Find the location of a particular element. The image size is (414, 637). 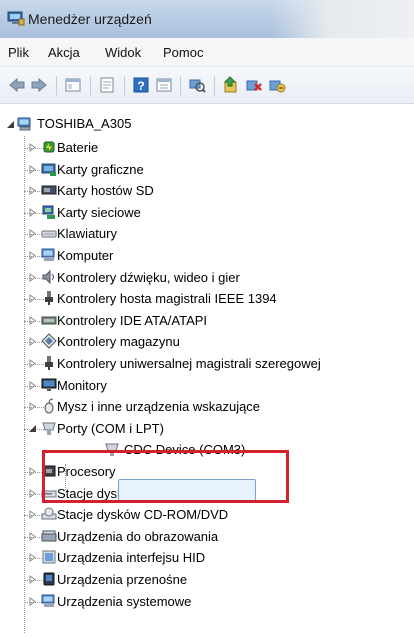

cd-drive-icon is located at coordinates (49, 513).